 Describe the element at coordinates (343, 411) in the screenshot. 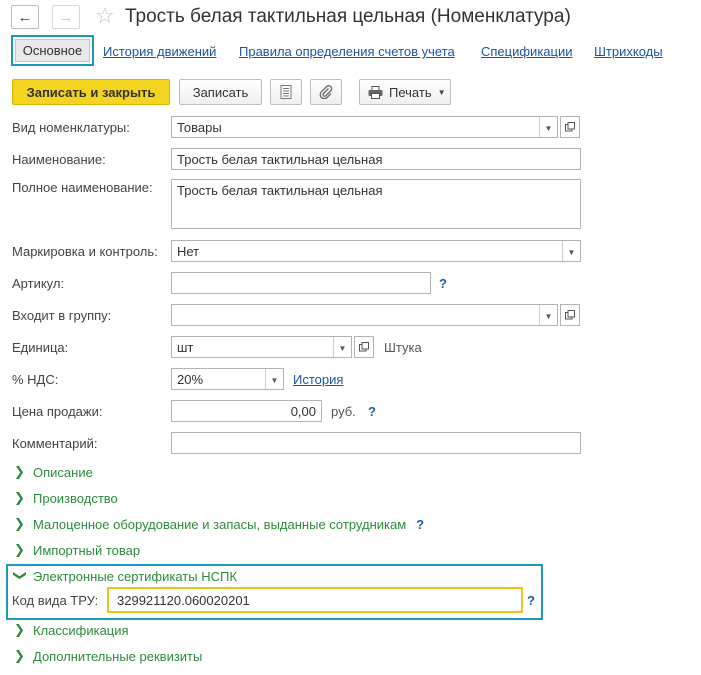

I see `price-currency: руб.` at that location.